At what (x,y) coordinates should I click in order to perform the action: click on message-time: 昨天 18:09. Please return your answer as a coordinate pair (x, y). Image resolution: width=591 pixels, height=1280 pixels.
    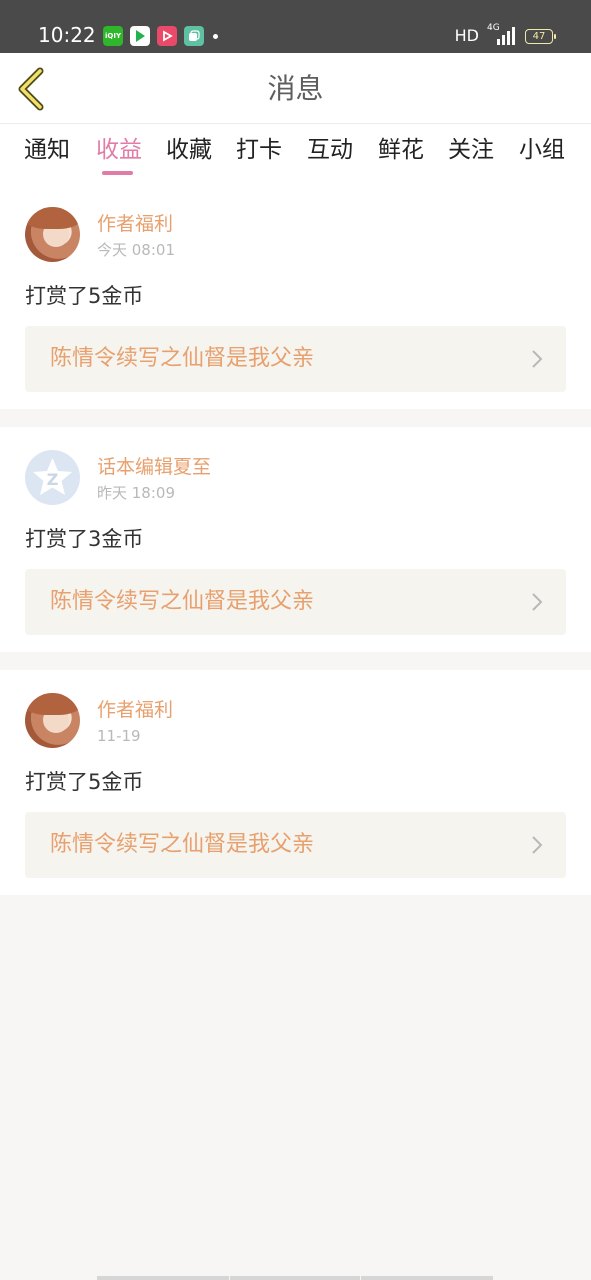
    Looking at the image, I should click on (136, 493).